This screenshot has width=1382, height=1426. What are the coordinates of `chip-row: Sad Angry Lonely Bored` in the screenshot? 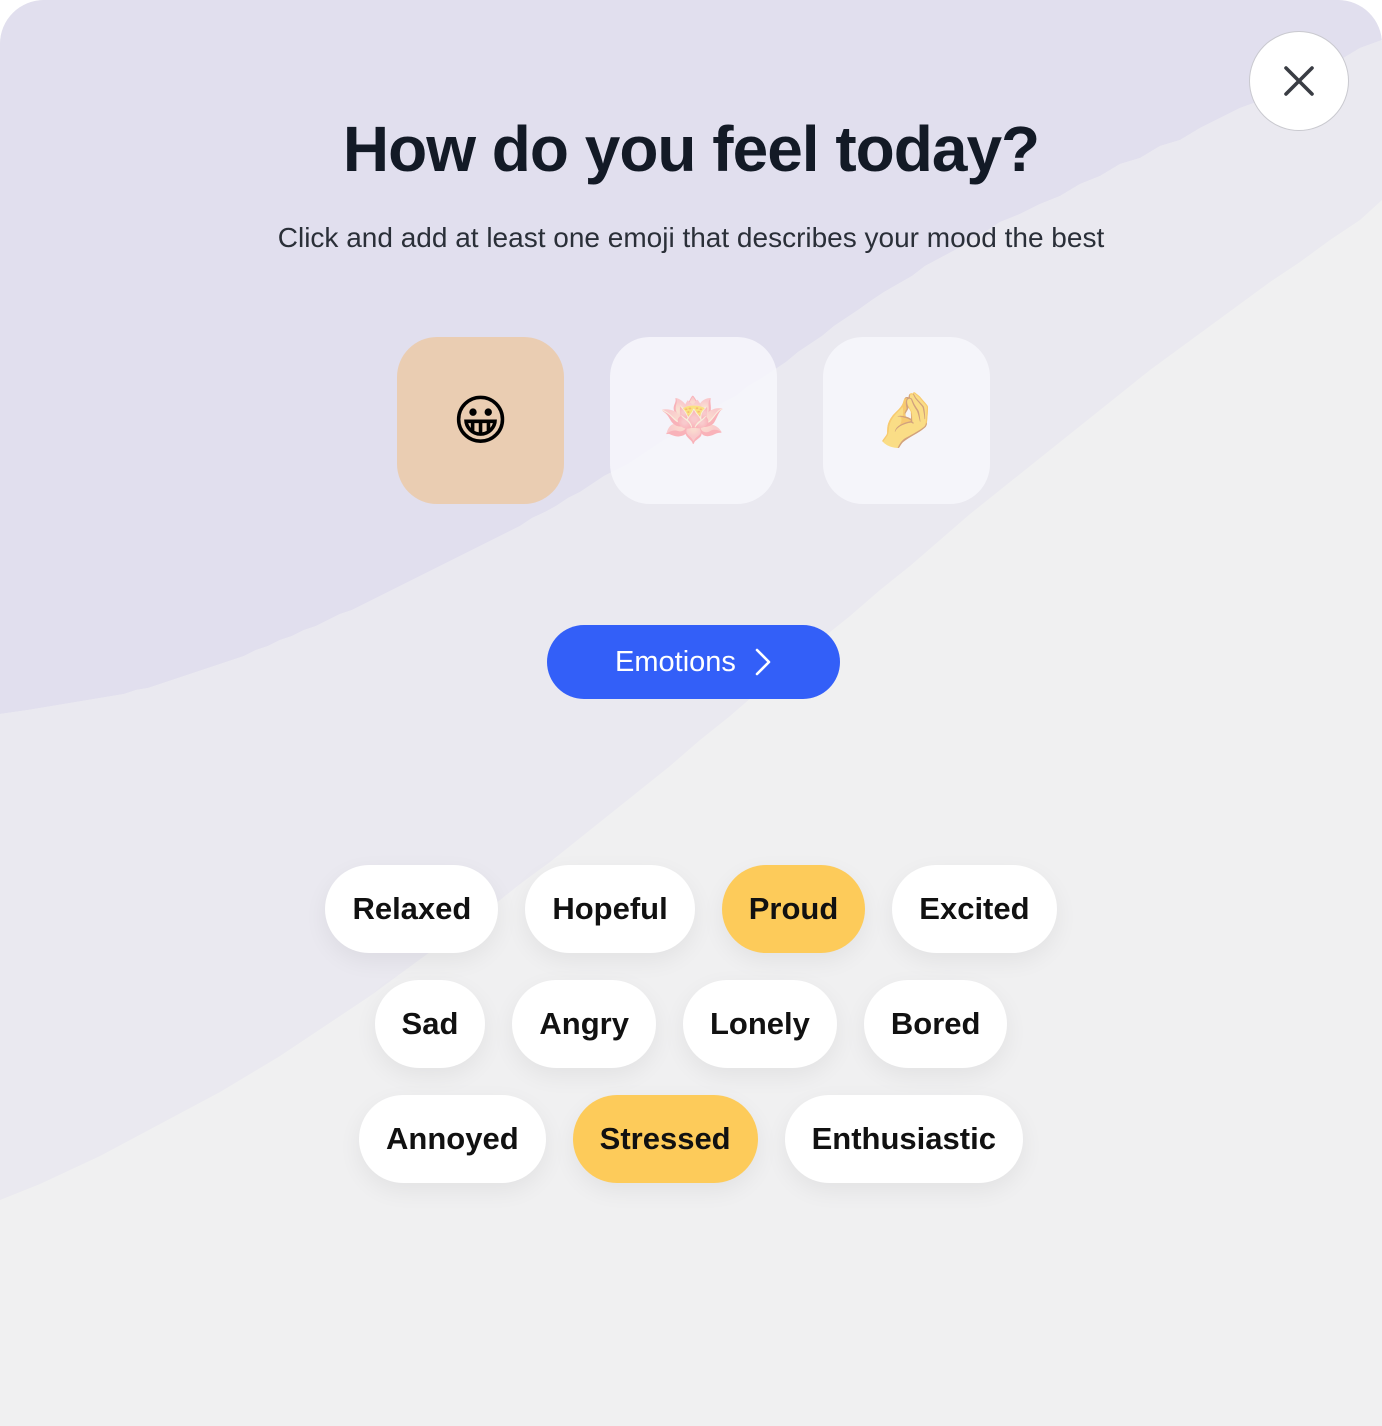 It's located at (691, 1024).